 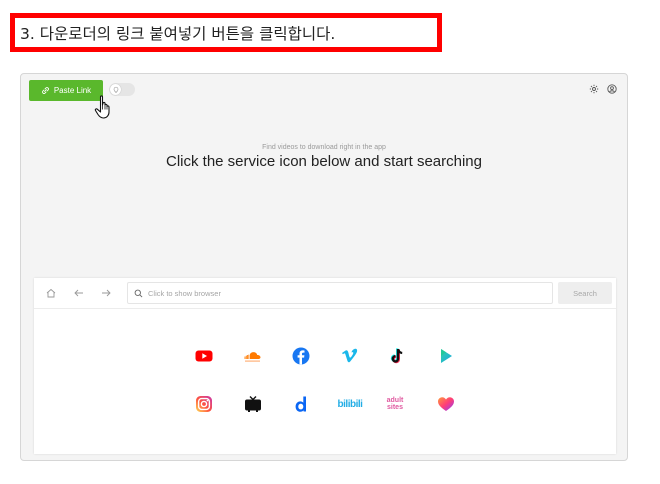 What do you see at coordinates (178, 33) in the screenshot?
I see `step-instruction: 3. 다운로더의 링크 붙여넣기 버튼을 클릭합니다.` at bounding box center [178, 33].